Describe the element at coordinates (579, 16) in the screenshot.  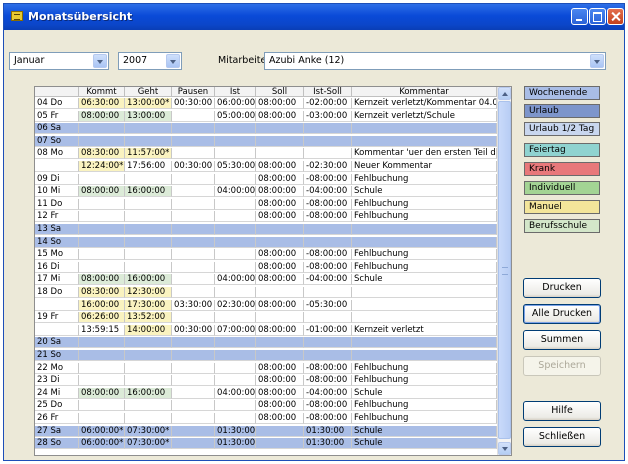
I see `minimize-button` at that location.